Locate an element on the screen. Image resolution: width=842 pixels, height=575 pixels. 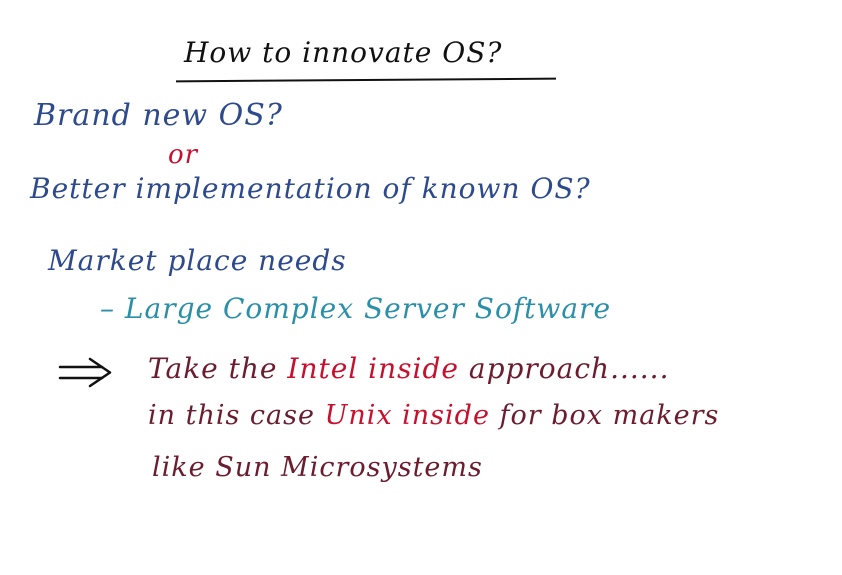
title-underline is located at coordinates (366, 80).